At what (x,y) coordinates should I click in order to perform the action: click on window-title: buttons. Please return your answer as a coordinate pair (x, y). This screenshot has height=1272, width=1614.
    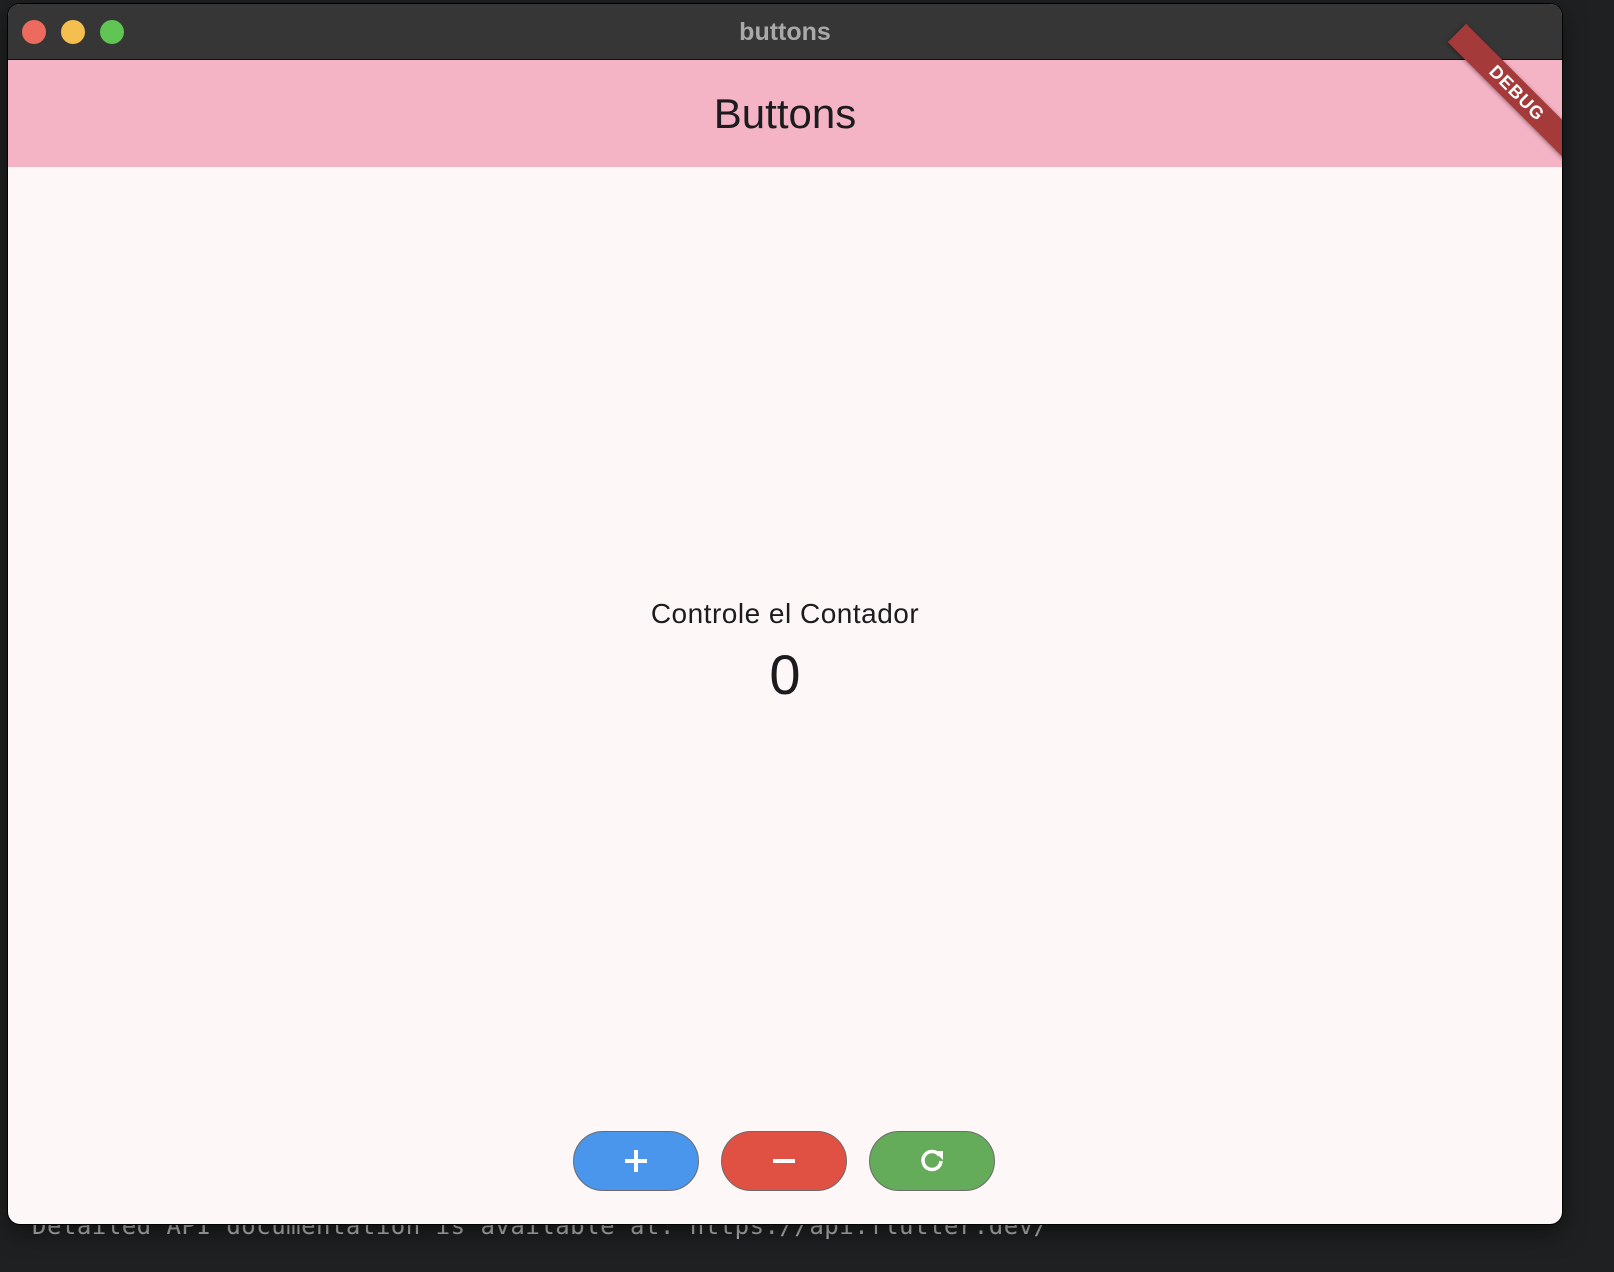
    Looking at the image, I should click on (785, 32).